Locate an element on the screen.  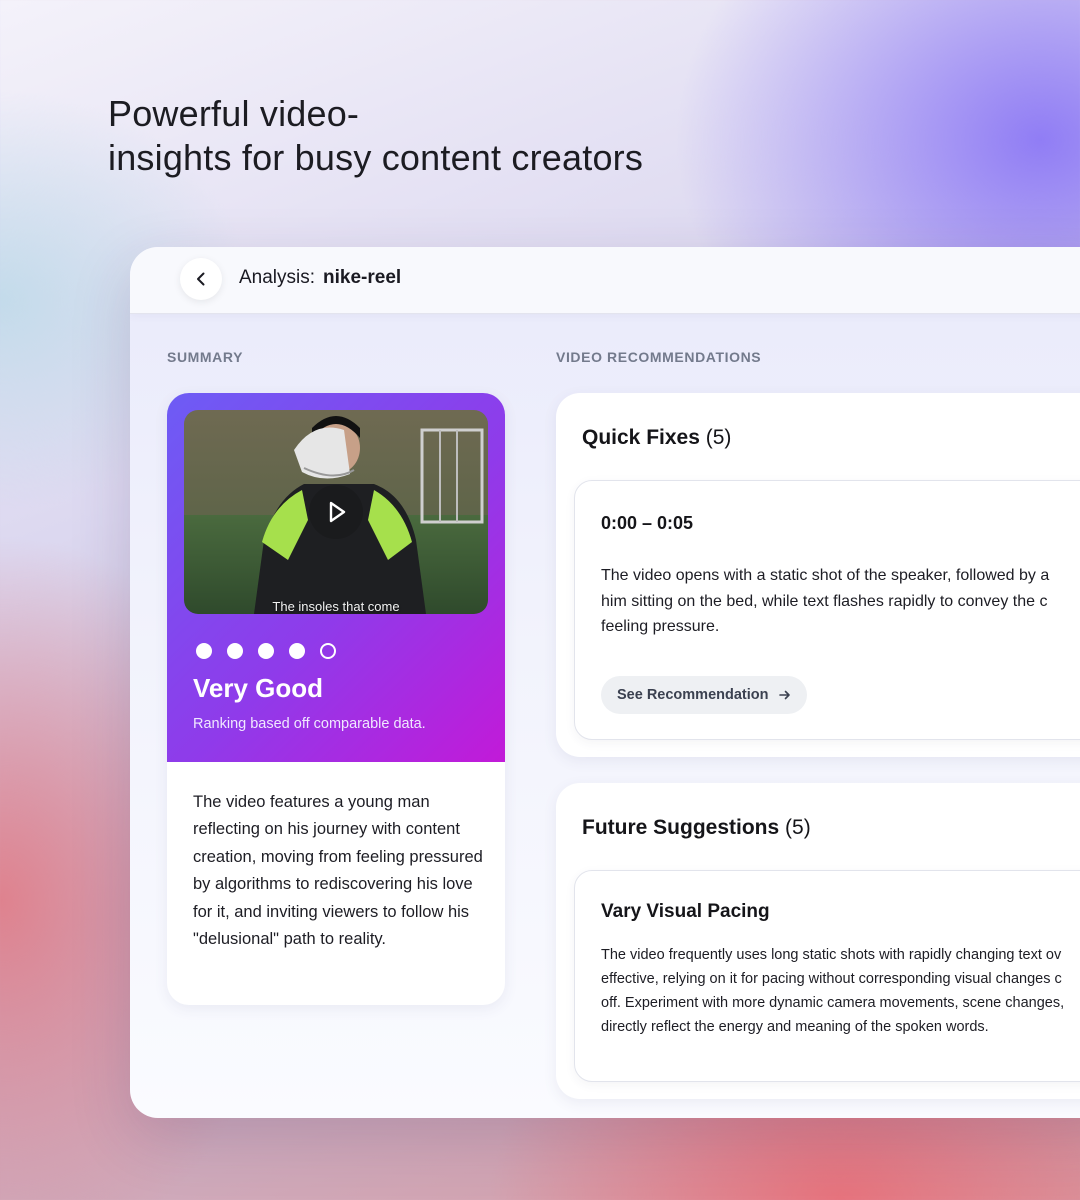
quick-fixes-title: Quick Fixes (5) is located at coordinates (656, 438).